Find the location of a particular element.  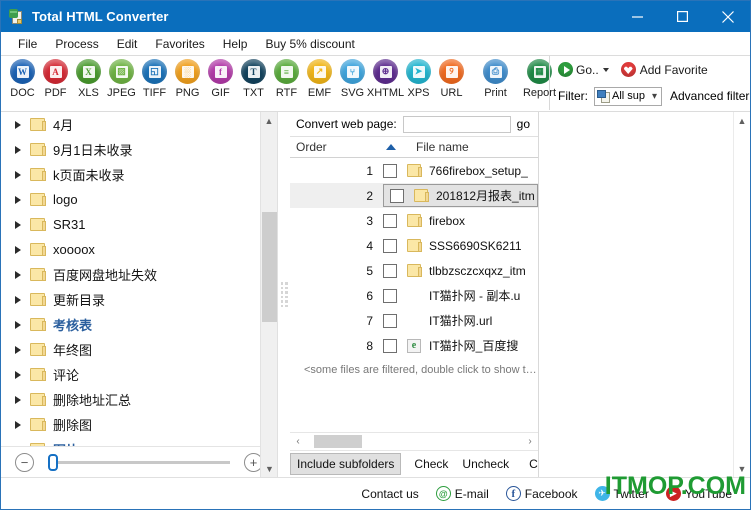

zoom-out-button: − is located at coordinates (24, 462).